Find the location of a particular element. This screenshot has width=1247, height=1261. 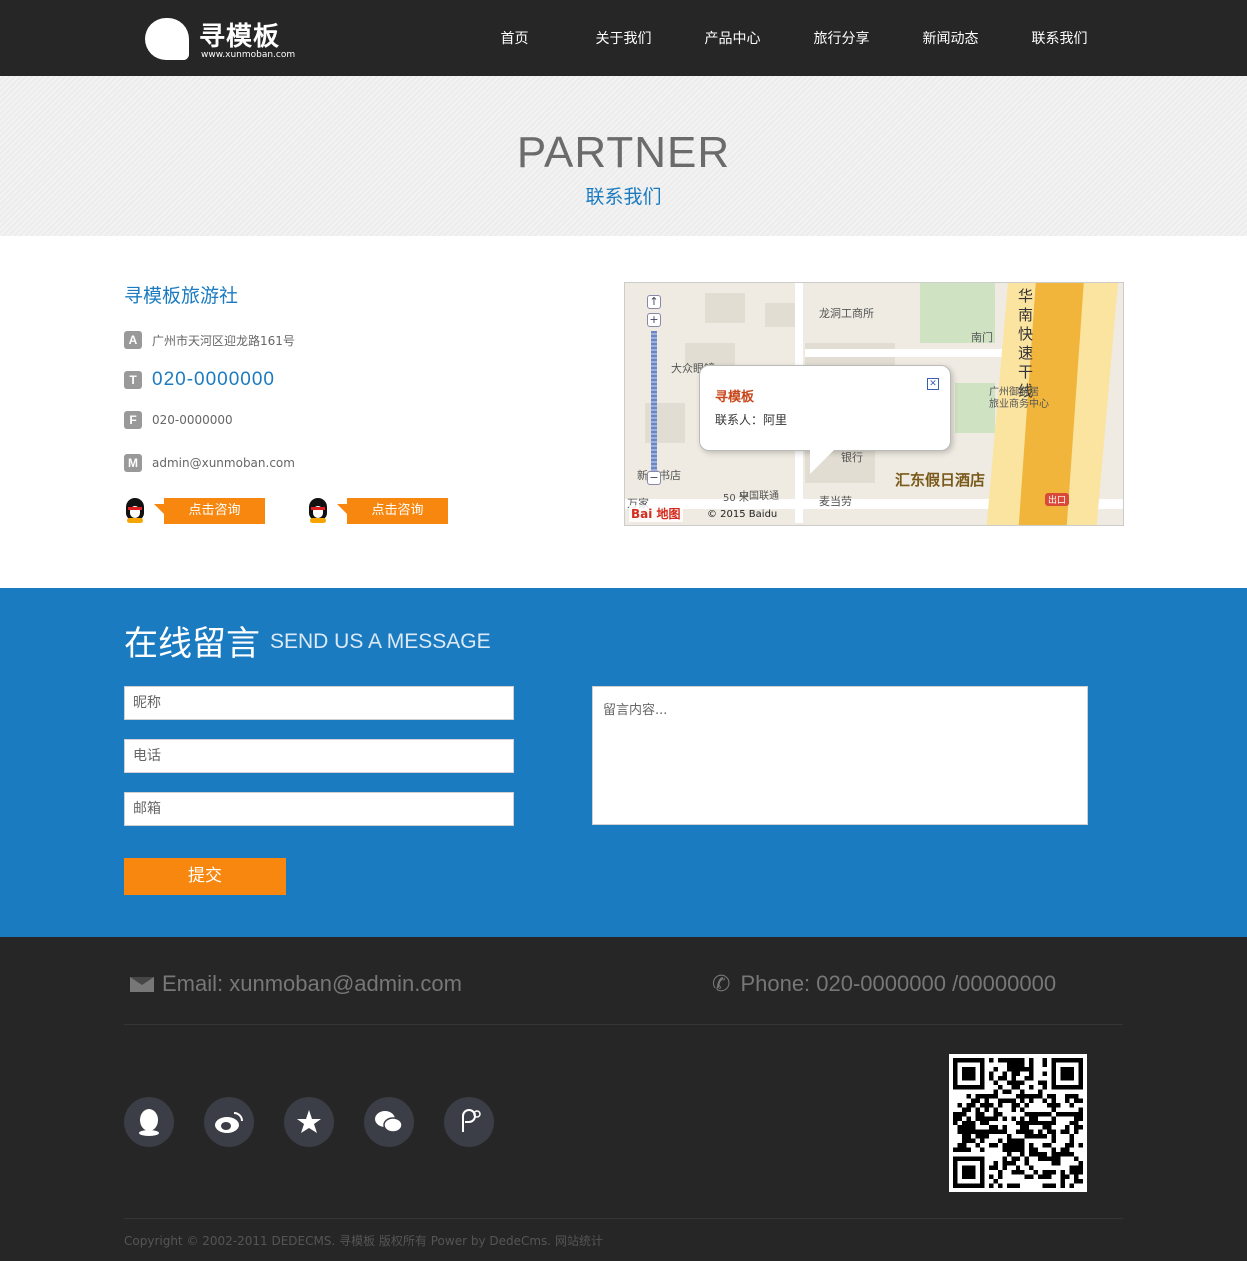

qq-consult-button-2: 点击咨询 is located at coordinates (392, 511).